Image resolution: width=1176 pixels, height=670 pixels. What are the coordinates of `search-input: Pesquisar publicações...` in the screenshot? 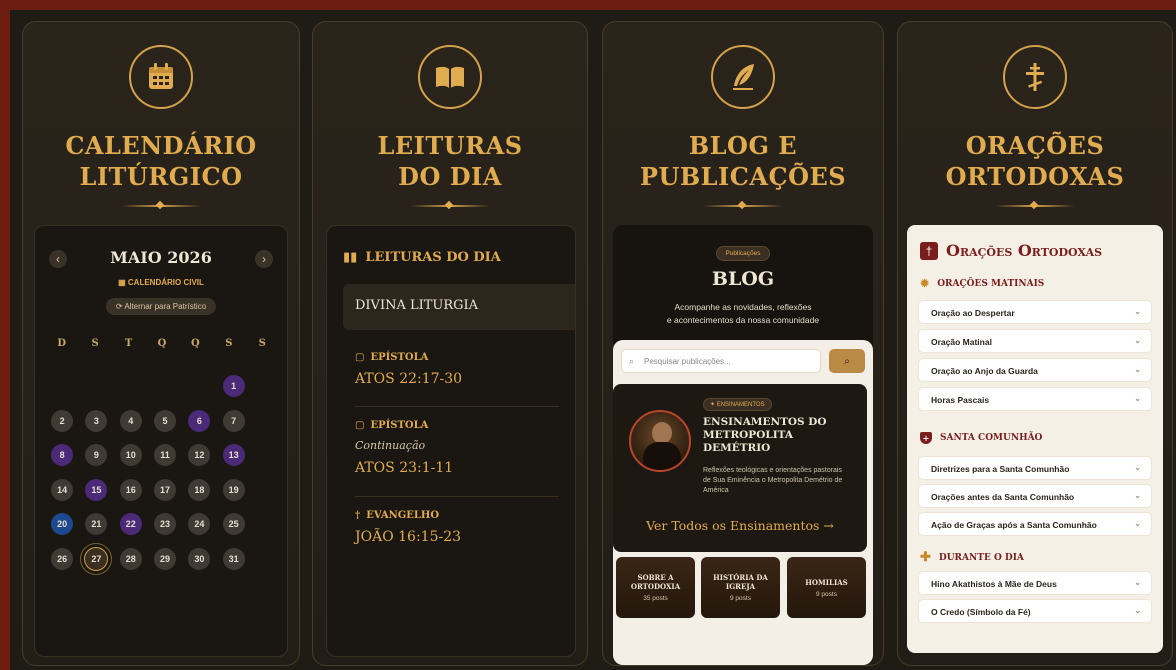 It's located at (721, 361).